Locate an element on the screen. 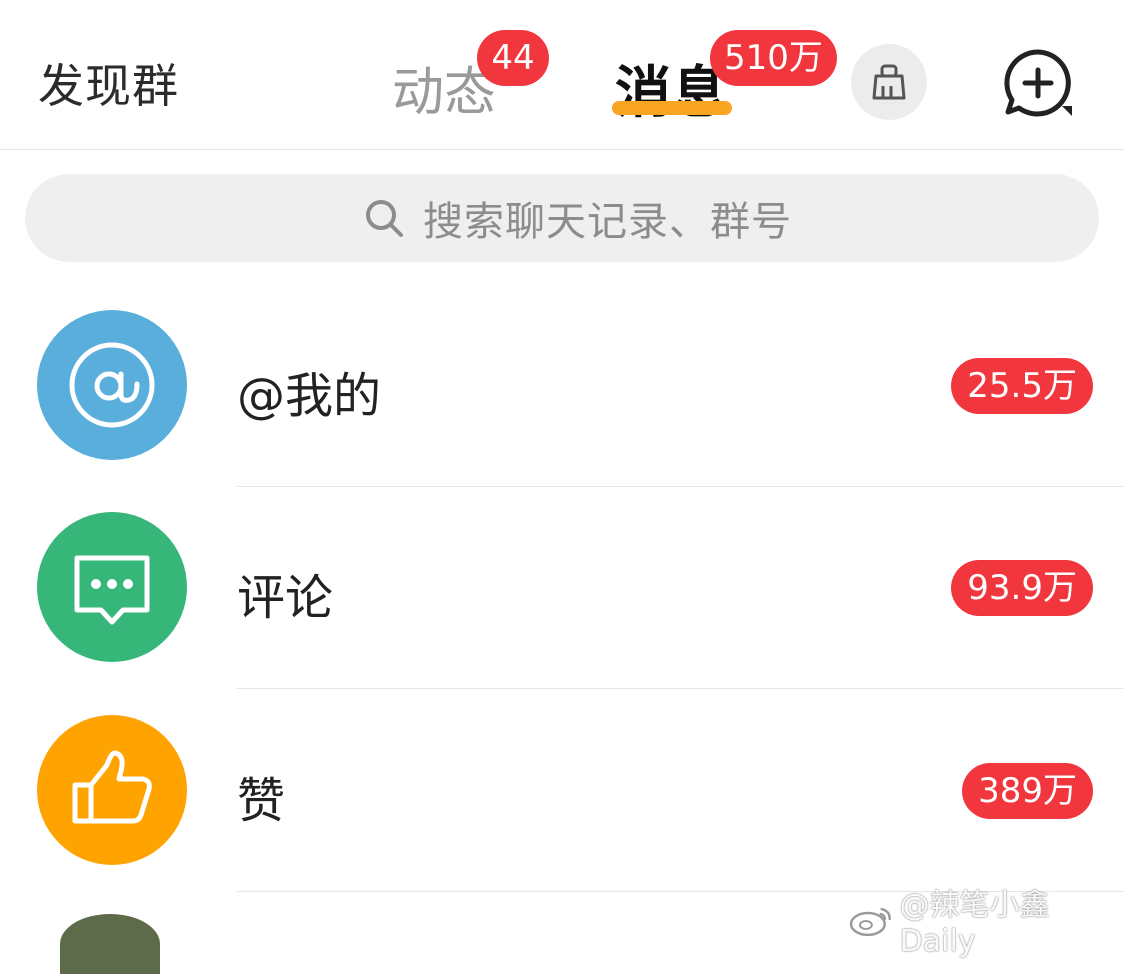 Image resolution: width=1124 pixels, height=974 pixels. likes-avatar is located at coordinates (112, 790).